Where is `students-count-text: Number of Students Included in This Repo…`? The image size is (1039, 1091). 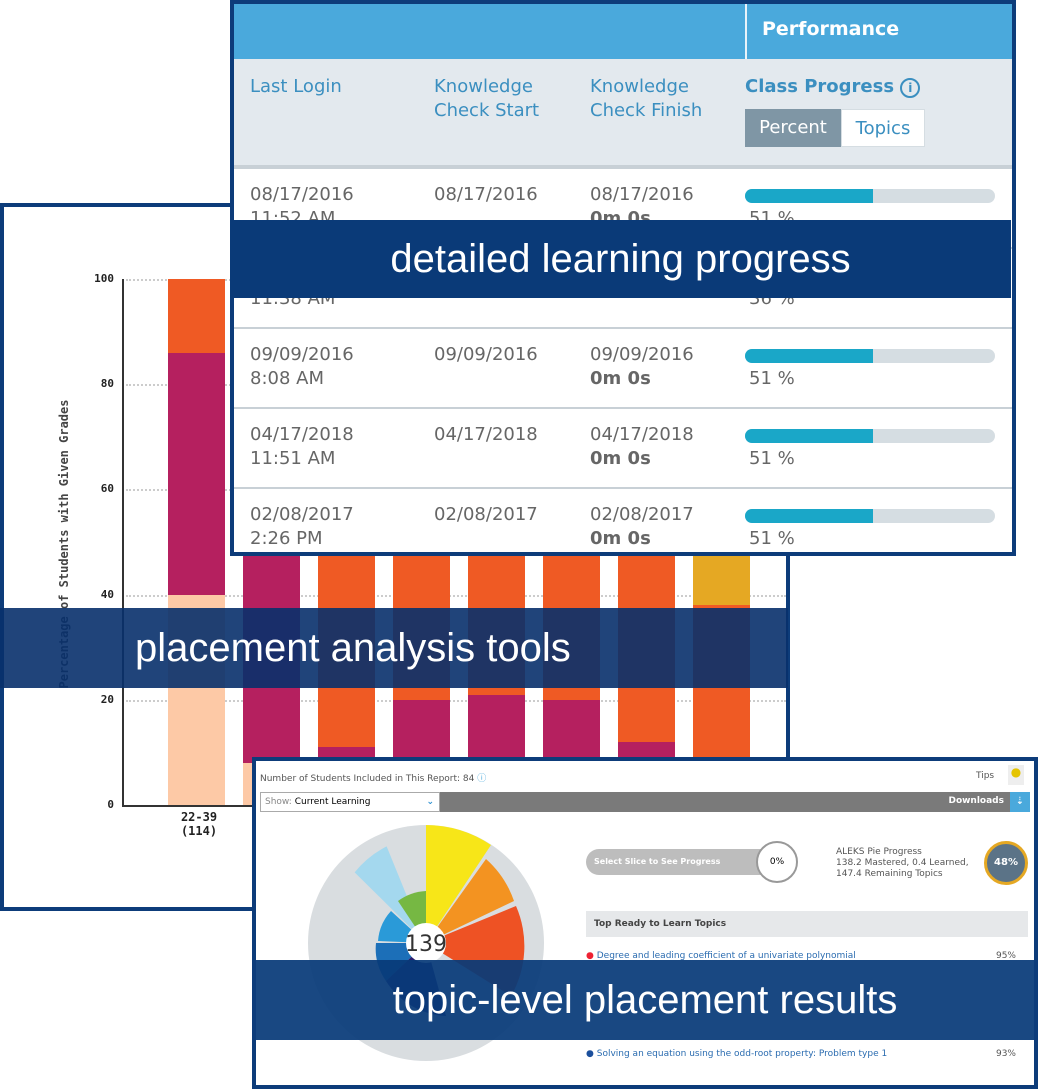
students-count-text: Number of Students Included in This Repo… is located at coordinates (367, 779).